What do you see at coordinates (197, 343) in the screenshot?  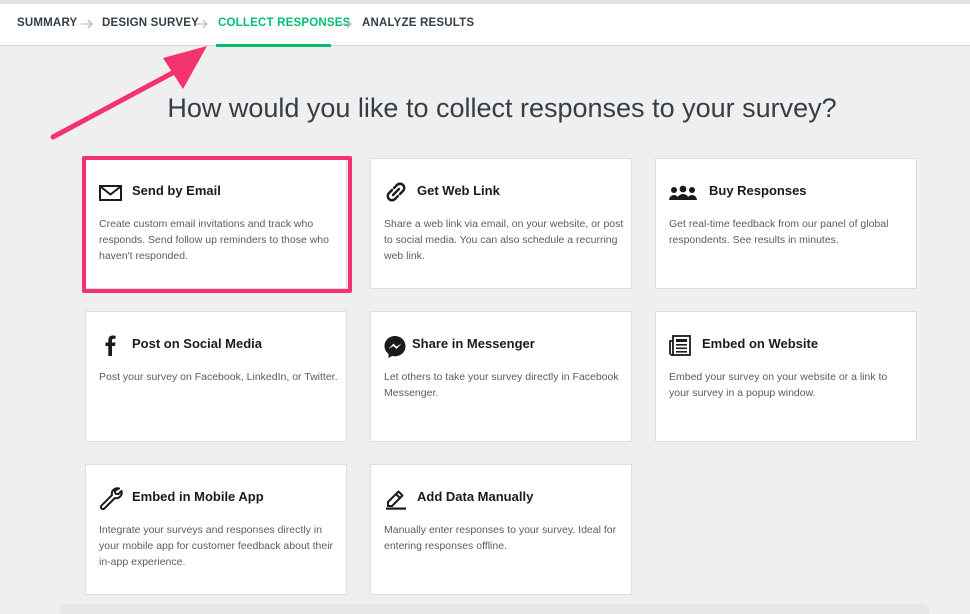 I see `card-title: Post on Social Media` at bounding box center [197, 343].